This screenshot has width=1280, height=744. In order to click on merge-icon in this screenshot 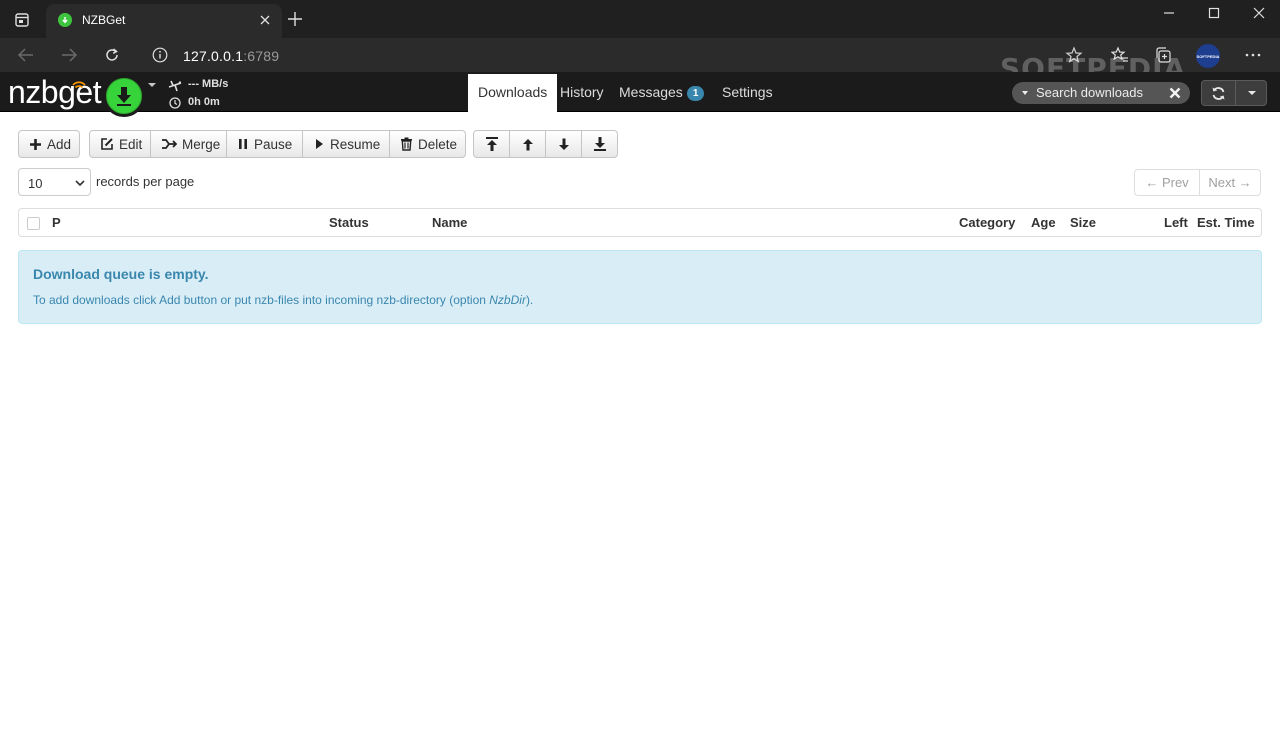, I will do `click(169, 144)`.